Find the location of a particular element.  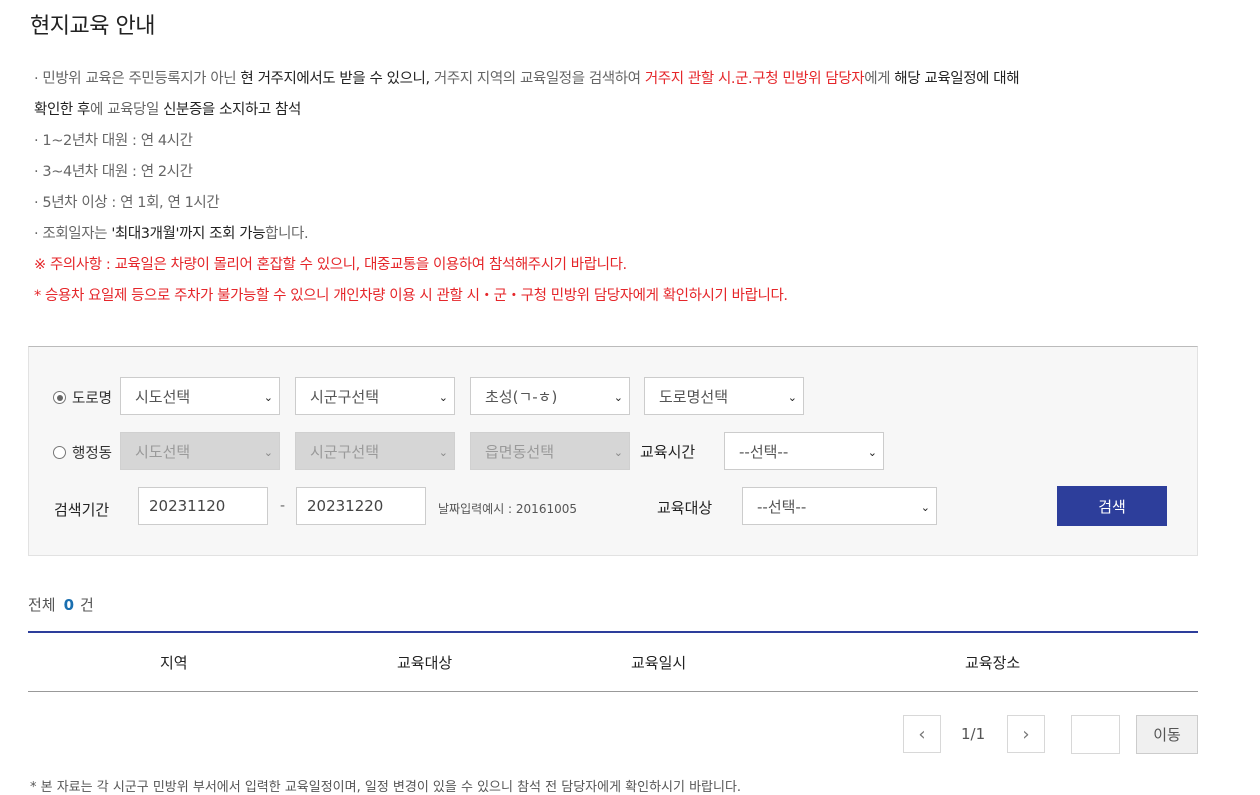

go-page-button: 이동 is located at coordinates (1167, 734).